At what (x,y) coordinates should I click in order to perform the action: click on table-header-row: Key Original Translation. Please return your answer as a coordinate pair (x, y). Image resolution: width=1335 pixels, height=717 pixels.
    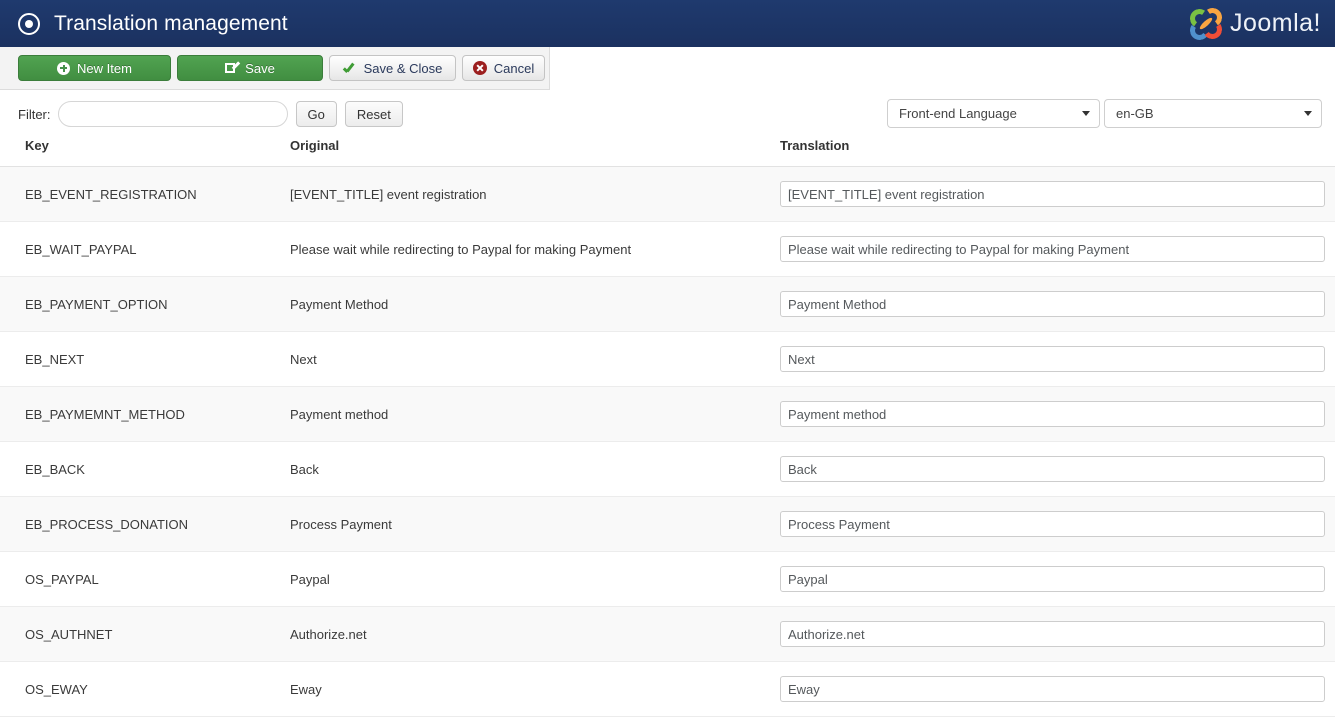
    Looking at the image, I should click on (667, 152).